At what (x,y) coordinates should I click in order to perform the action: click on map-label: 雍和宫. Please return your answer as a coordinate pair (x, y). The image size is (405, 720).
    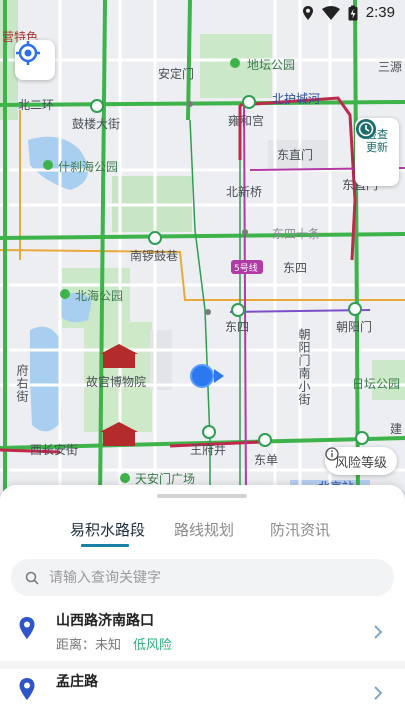
    Looking at the image, I should click on (246, 121).